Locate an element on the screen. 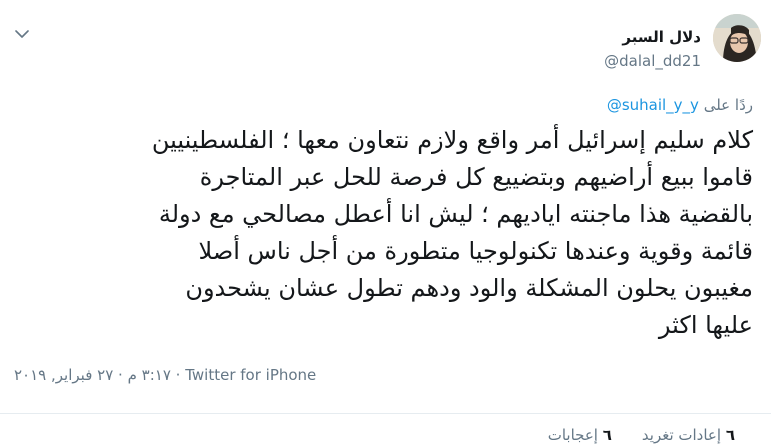  tweet-time: ٣:١٧ م is located at coordinates (149, 375).